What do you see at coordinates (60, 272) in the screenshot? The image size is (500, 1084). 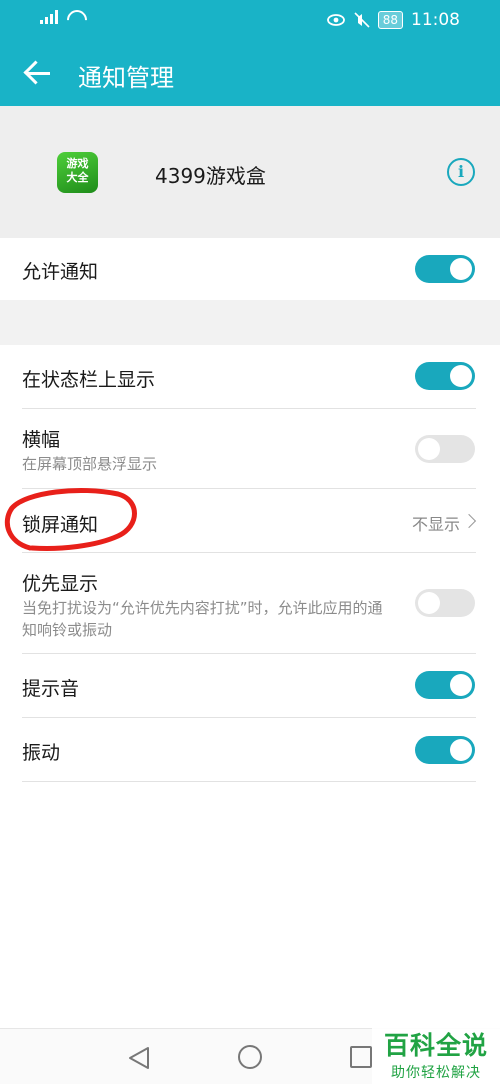 I see `allow-notifications-label: 允许通知` at bounding box center [60, 272].